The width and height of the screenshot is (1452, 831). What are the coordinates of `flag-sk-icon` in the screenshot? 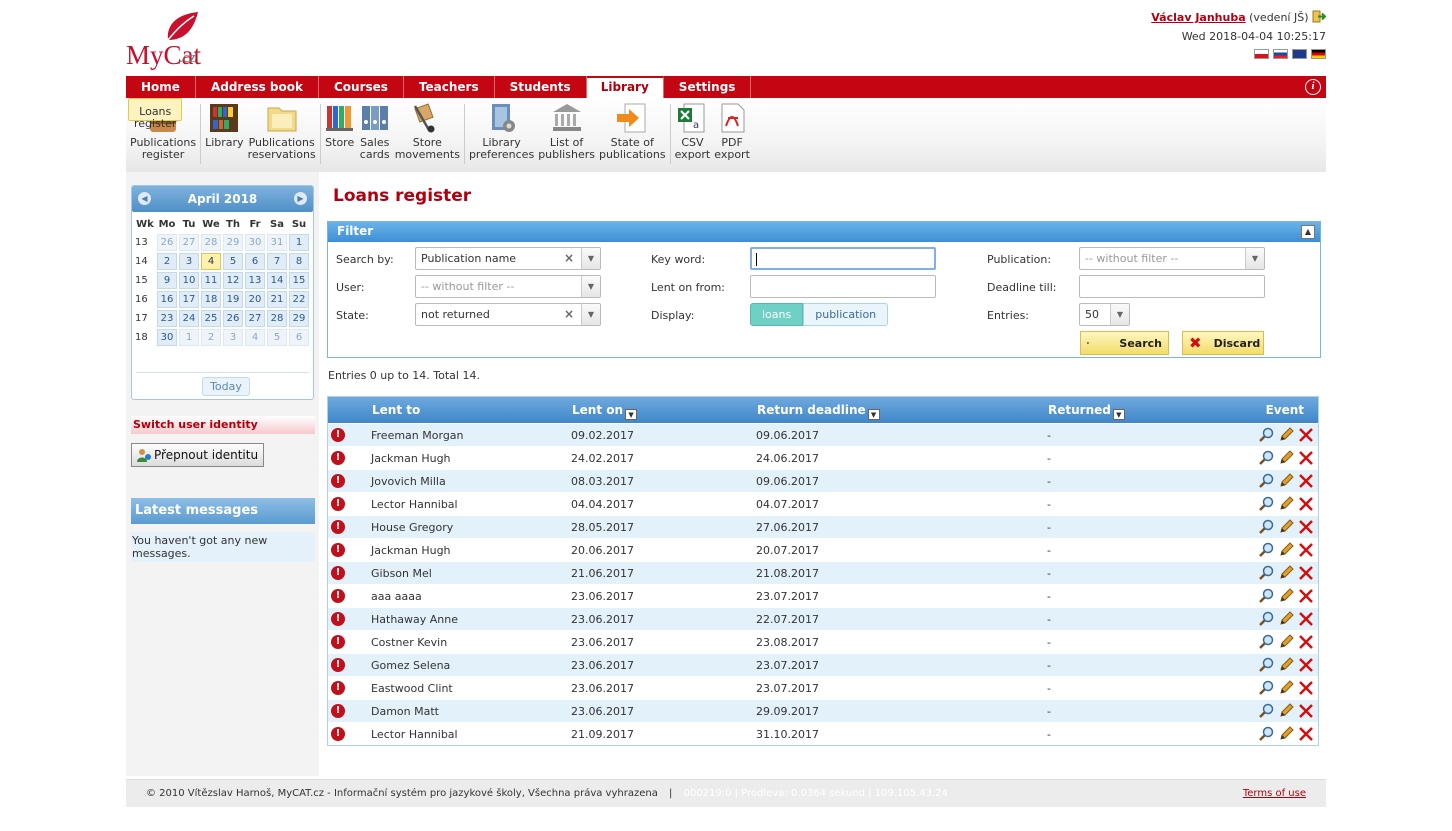 It's located at (1280, 54).